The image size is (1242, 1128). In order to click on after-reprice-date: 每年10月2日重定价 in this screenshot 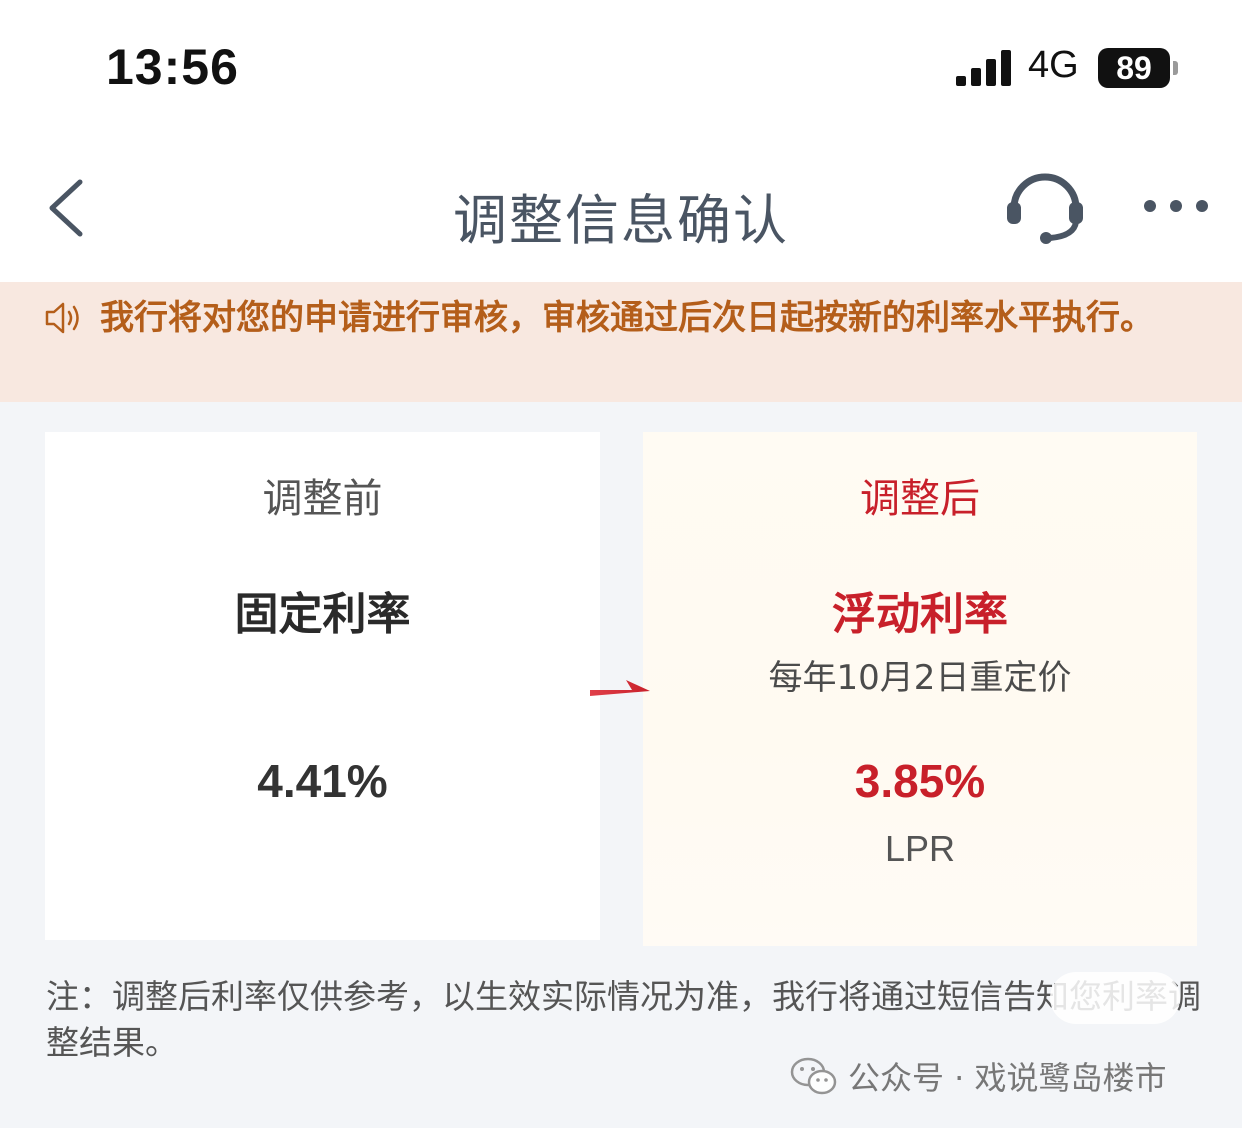, I will do `click(920, 678)`.